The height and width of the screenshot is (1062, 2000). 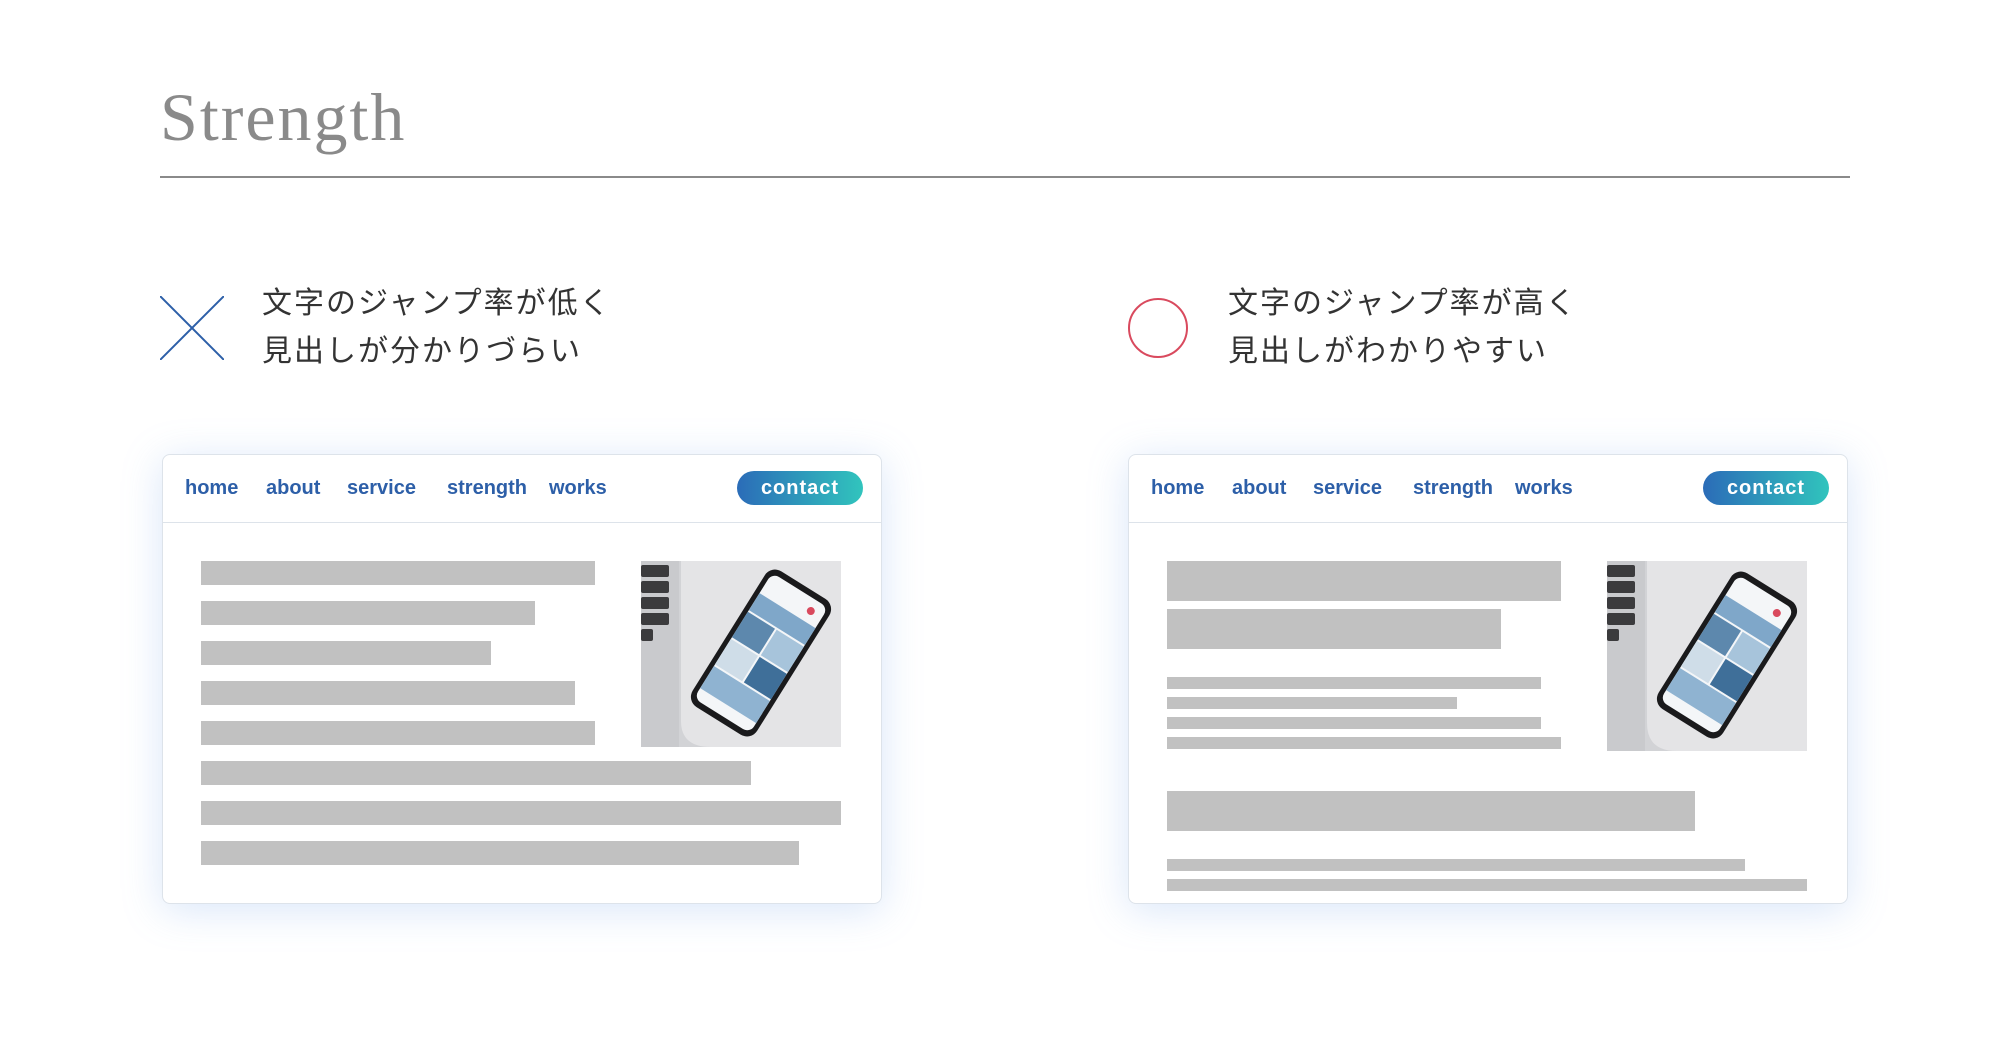 I want to click on bad-example-caption: 文字のジャンプ率が低く 見出しが分かりづらい, so click(x=437, y=328).